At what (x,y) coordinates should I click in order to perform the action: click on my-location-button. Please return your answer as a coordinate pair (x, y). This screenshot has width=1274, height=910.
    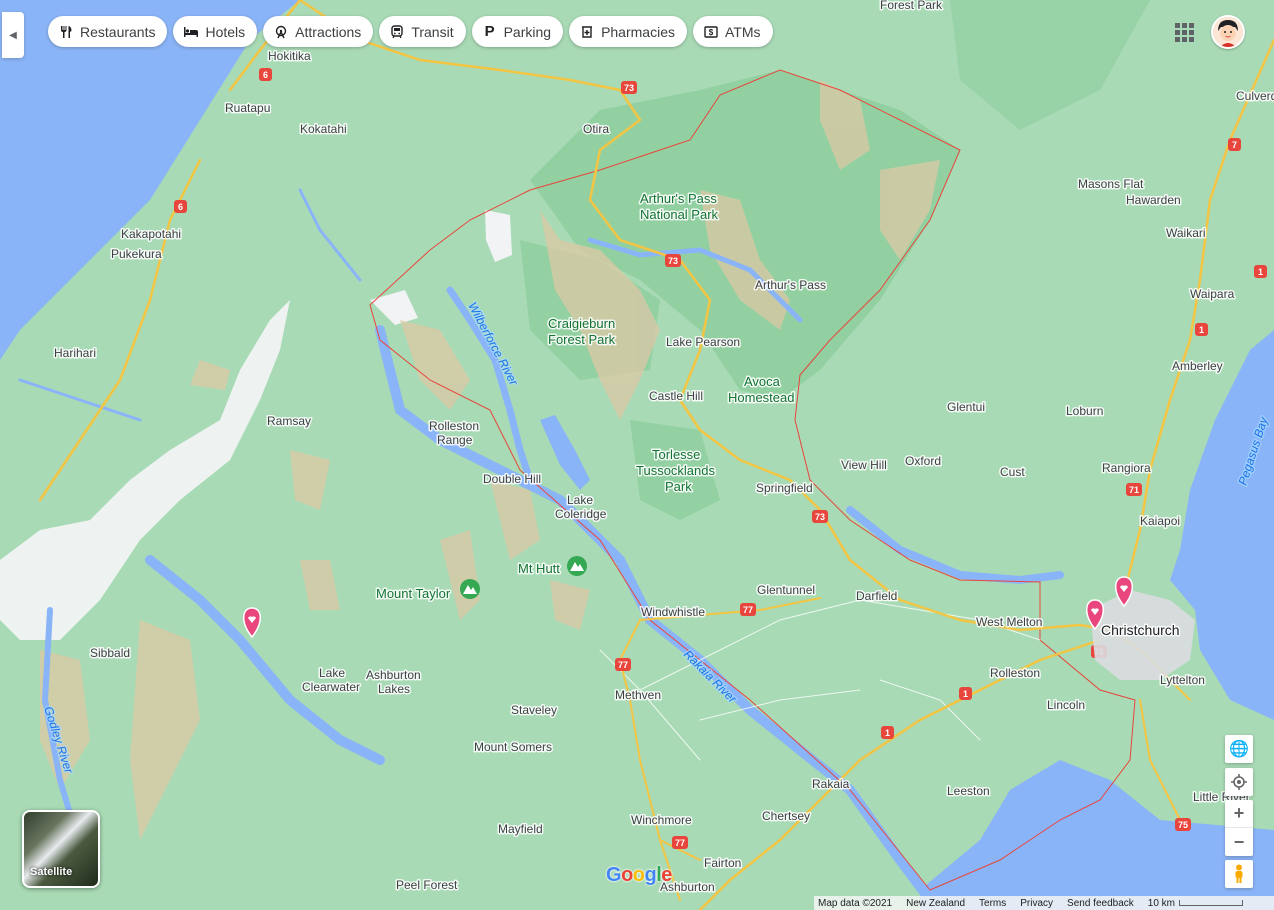
    Looking at the image, I should click on (1239, 782).